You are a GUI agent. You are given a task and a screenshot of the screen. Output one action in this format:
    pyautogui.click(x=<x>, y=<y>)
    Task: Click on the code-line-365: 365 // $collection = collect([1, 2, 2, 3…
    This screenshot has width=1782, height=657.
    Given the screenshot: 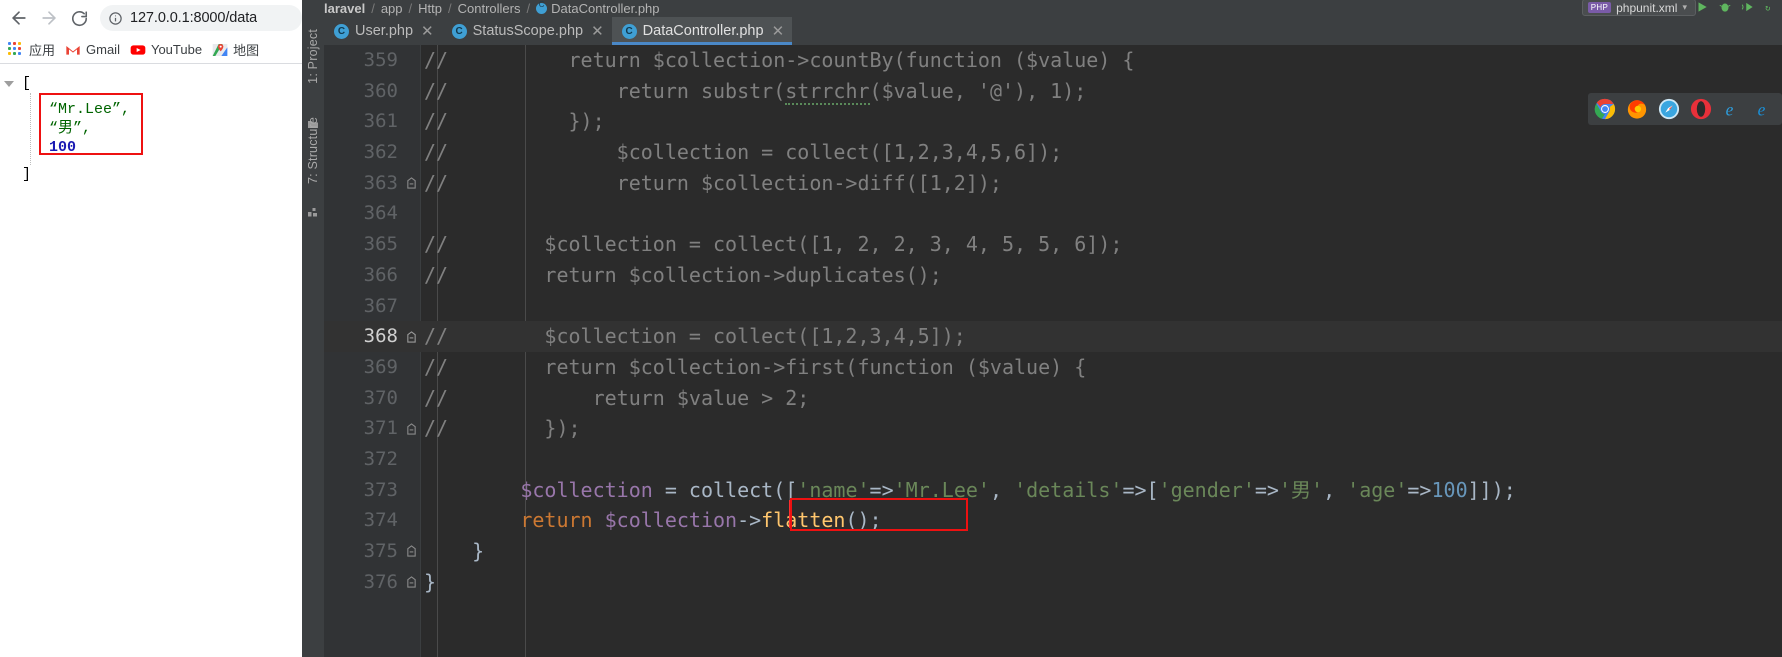 What is the action you would take?
    pyautogui.click(x=1053, y=244)
    